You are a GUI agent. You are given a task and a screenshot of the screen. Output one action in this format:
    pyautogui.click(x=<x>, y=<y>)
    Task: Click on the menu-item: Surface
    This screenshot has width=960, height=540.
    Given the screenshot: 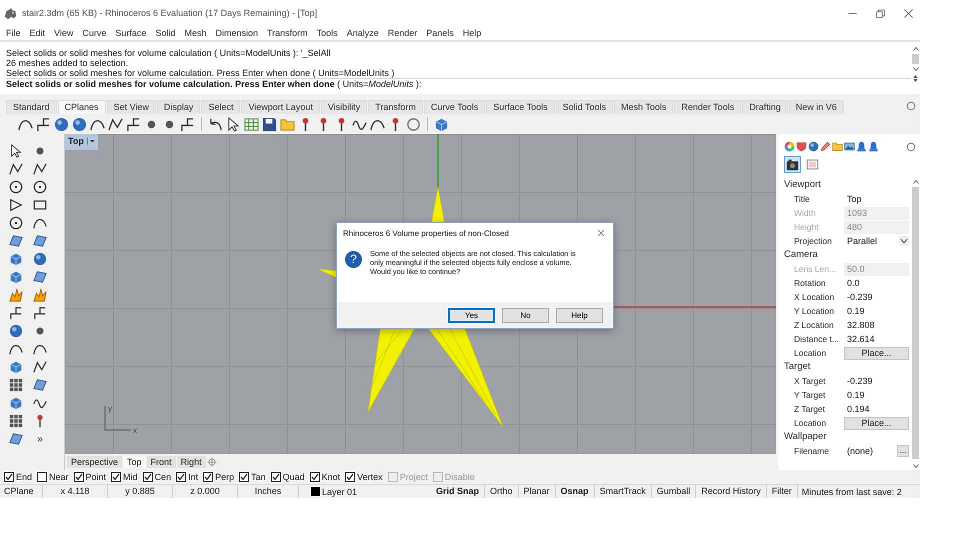 What is the action you would take?
    pyautogui.click(x=130, y=33)
    